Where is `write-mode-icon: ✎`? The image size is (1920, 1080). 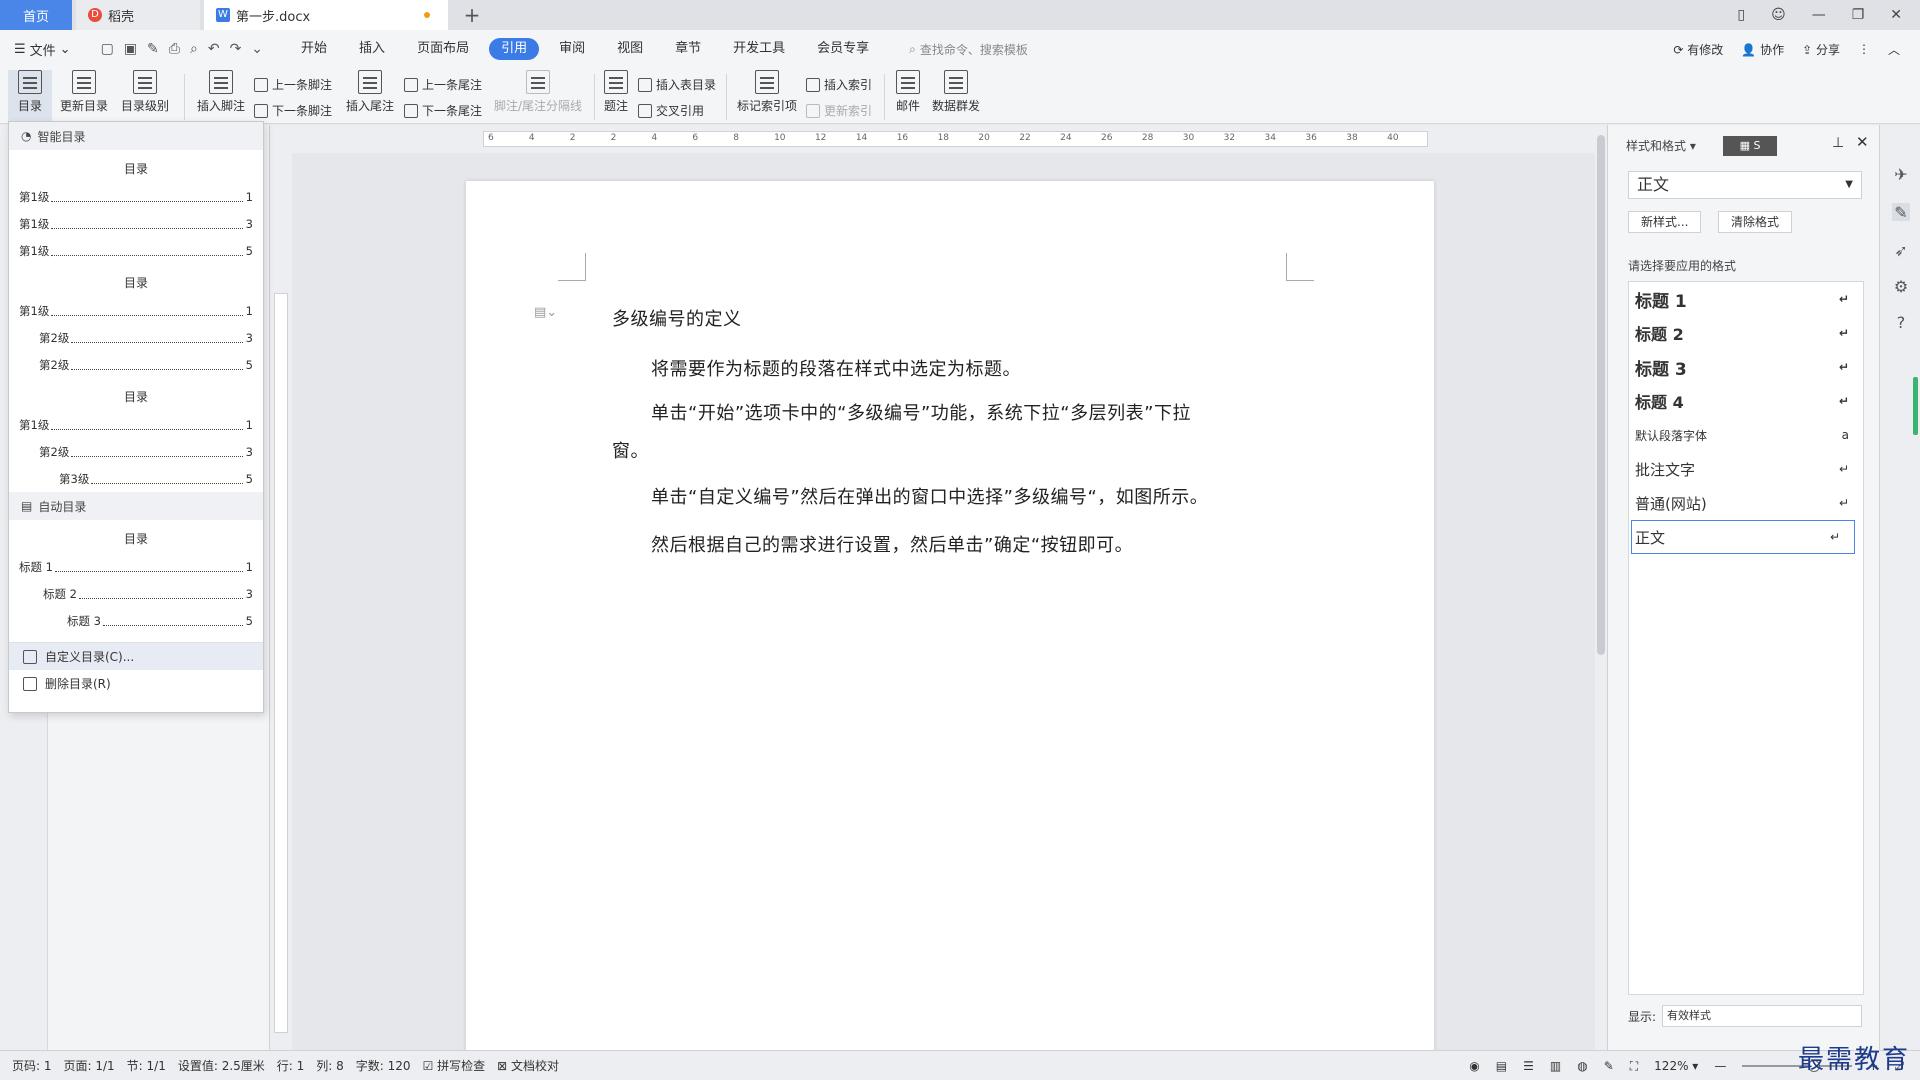
write-mode-icon: ✎ is located at coordinates (1609, 1066).